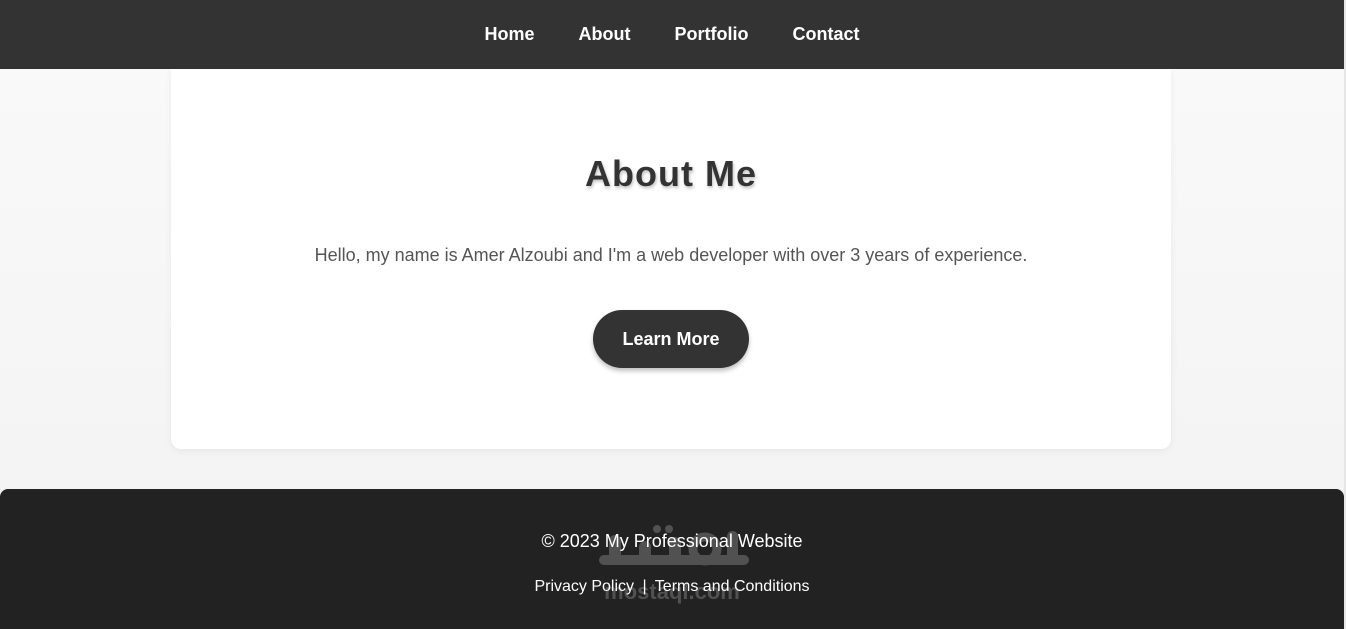 The width and height of the screenshot is (1346, 629). I want to click on nav-link-portfolio: Portfolio, so click(712, 34).